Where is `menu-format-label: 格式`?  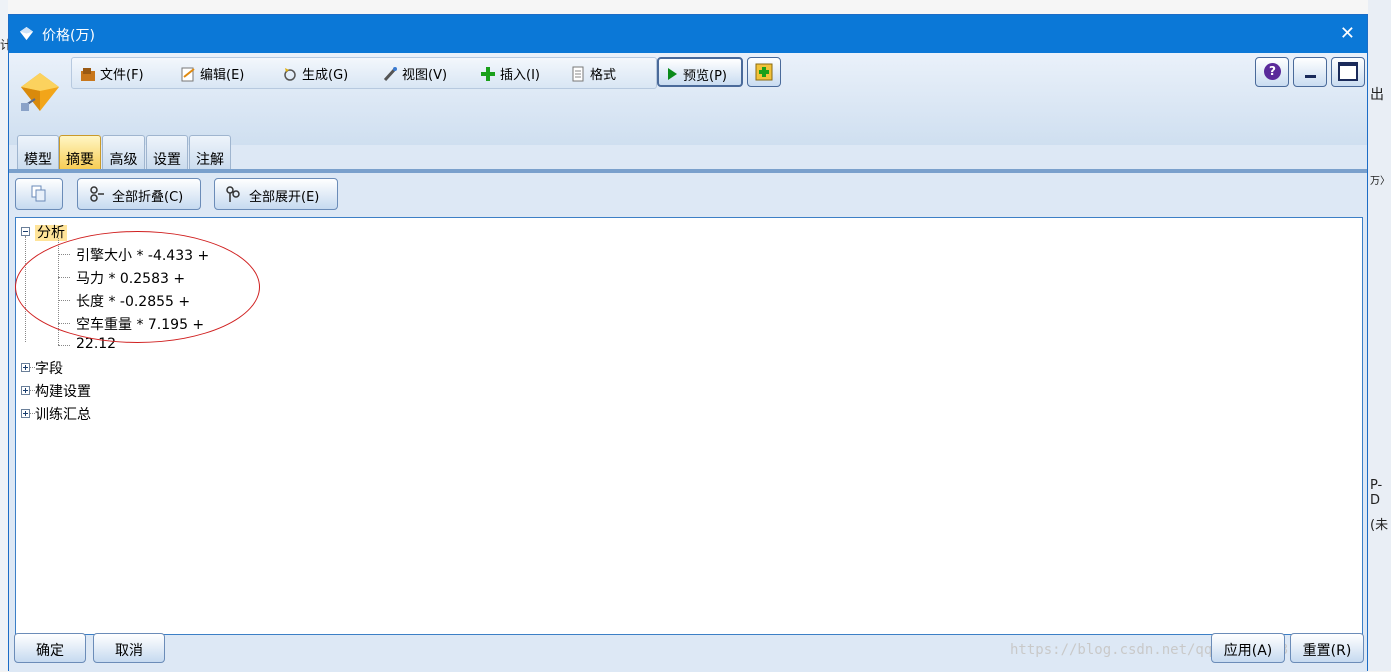 menu-format-label: 格式 is located at coordinates (603, 75).